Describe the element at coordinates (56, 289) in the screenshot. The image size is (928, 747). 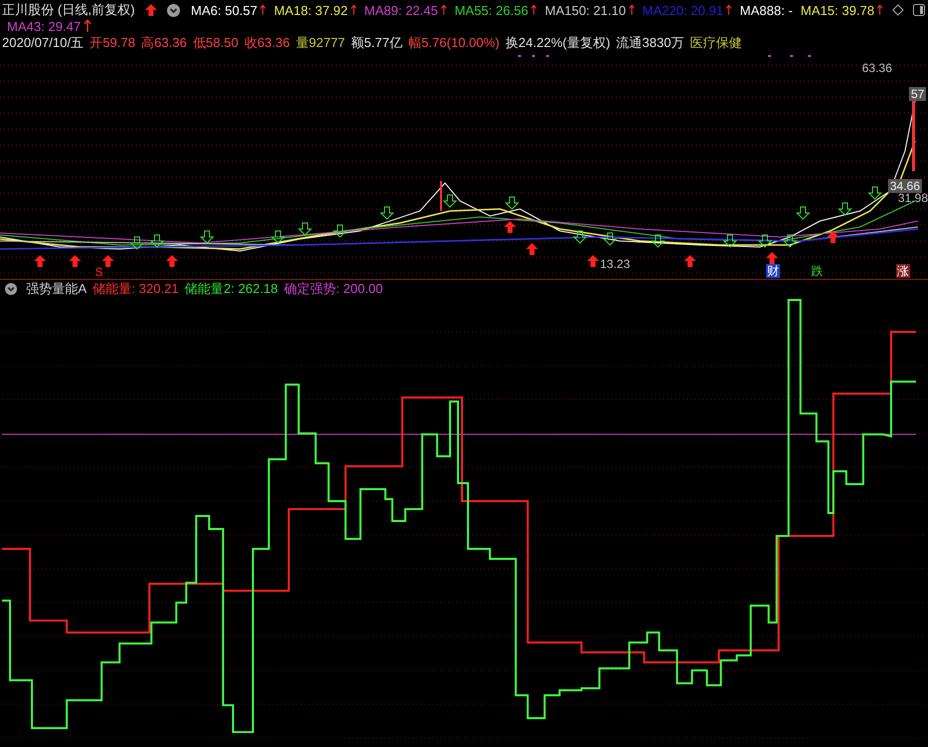
I see `indicator-name: 强势量能A` at that location.